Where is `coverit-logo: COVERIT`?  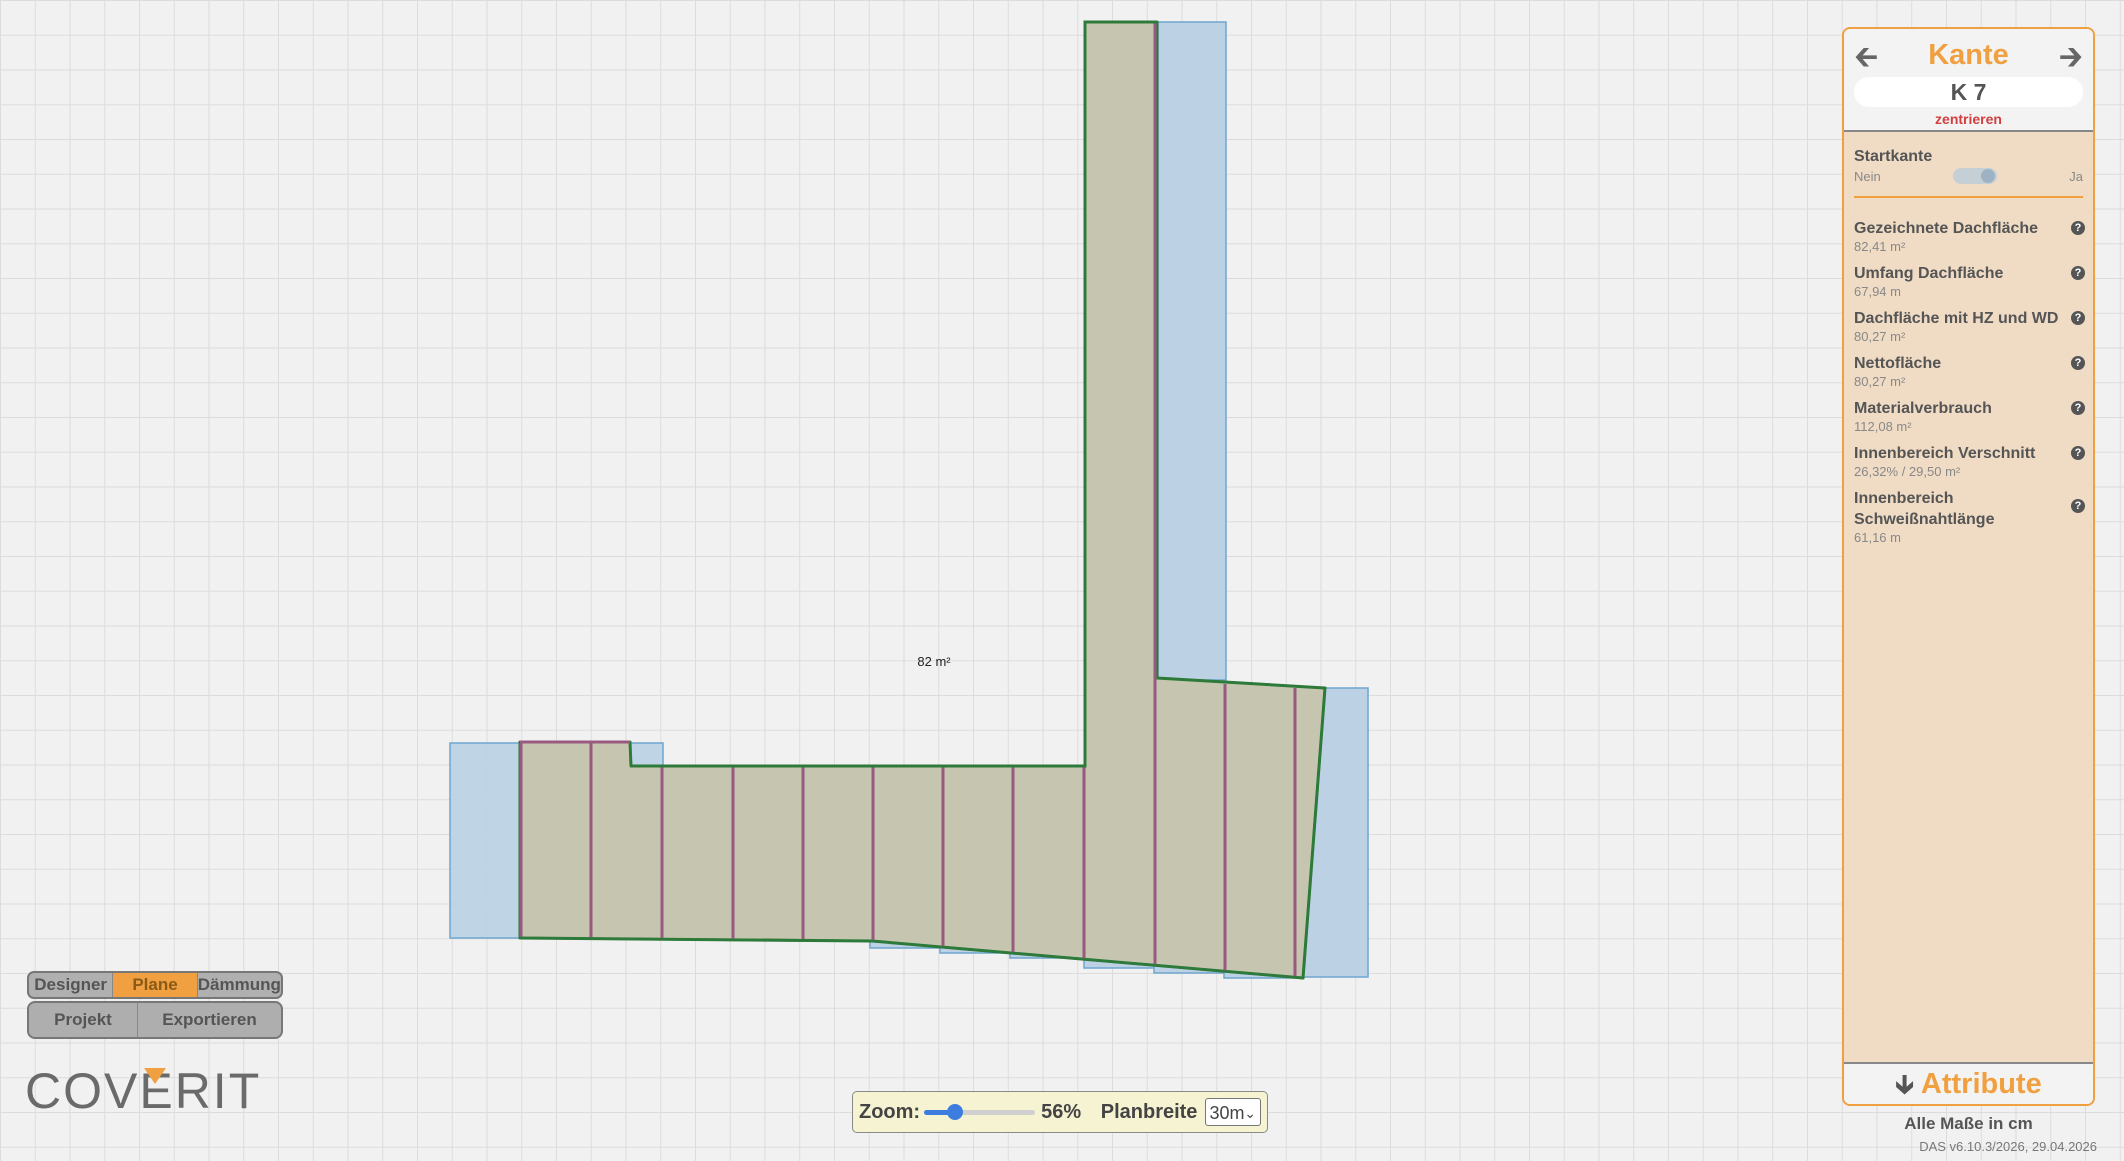
coverit-logo: COVERIT is located at coordinates (143, 1089).